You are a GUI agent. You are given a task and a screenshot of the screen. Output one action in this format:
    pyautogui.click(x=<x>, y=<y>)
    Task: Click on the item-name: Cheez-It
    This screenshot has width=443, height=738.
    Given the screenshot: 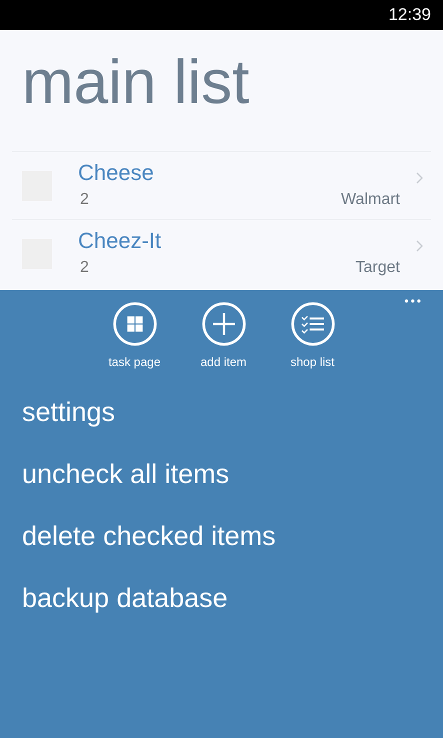 What is the action you would take?
    pyautogui.click(x=120, y=240)
    